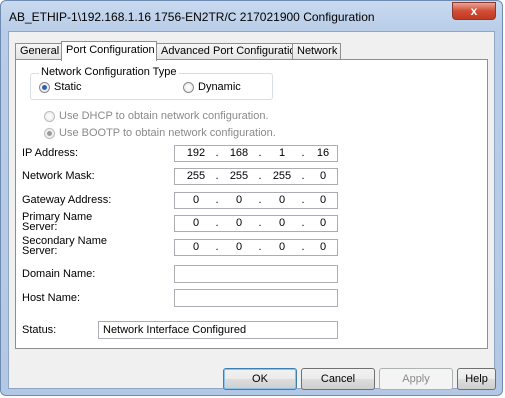 This screenshot has height=398, width=505. I want to click on secondary-dns-octet-3: 0, so click(282, 247).